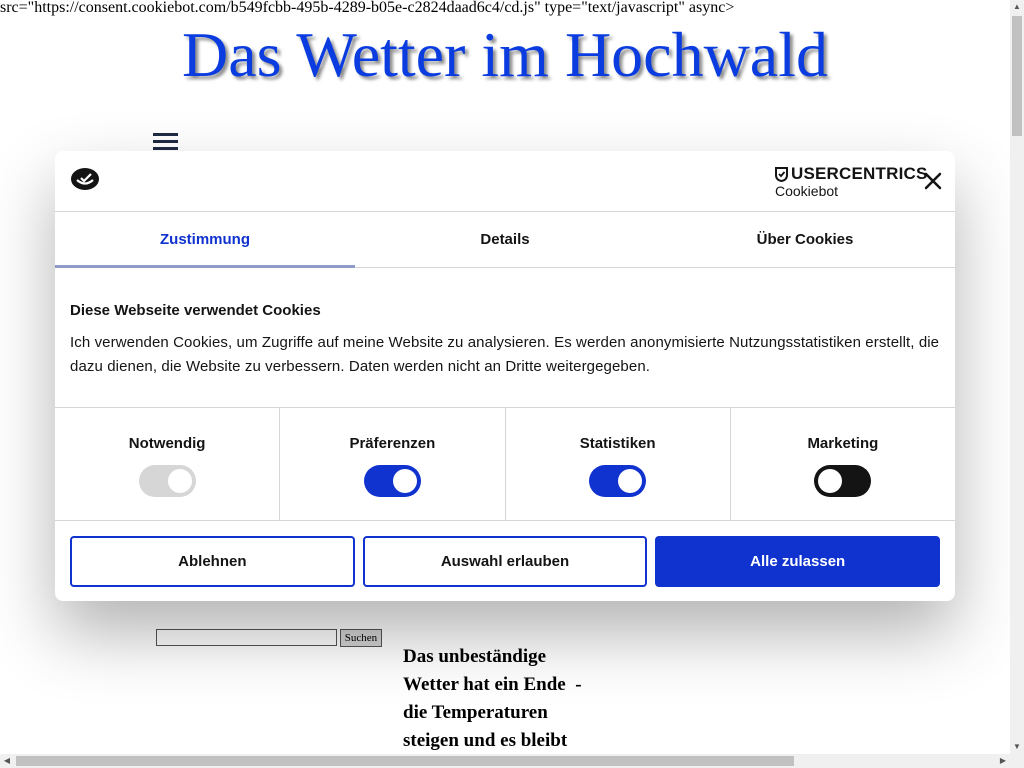 The width and height of the screenshot is (1024, 768). What do you see at coordinates (807, 191) in the screenshot?
I see `brand-cookiebot-text: Cookiebot` at bounding box center [807, 191].